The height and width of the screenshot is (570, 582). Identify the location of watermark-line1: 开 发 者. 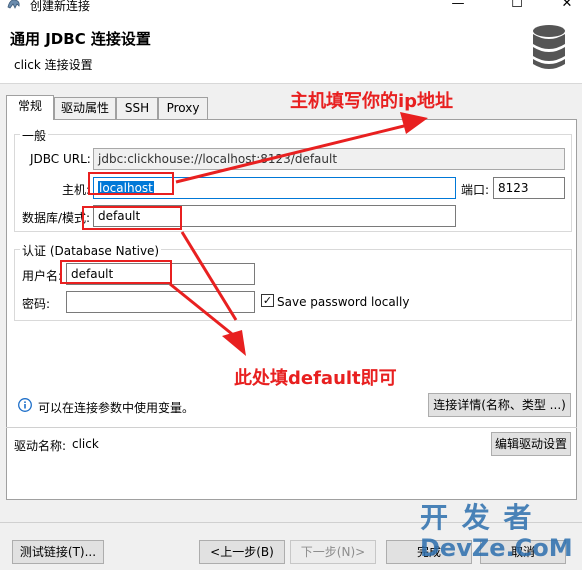
(477, 517).